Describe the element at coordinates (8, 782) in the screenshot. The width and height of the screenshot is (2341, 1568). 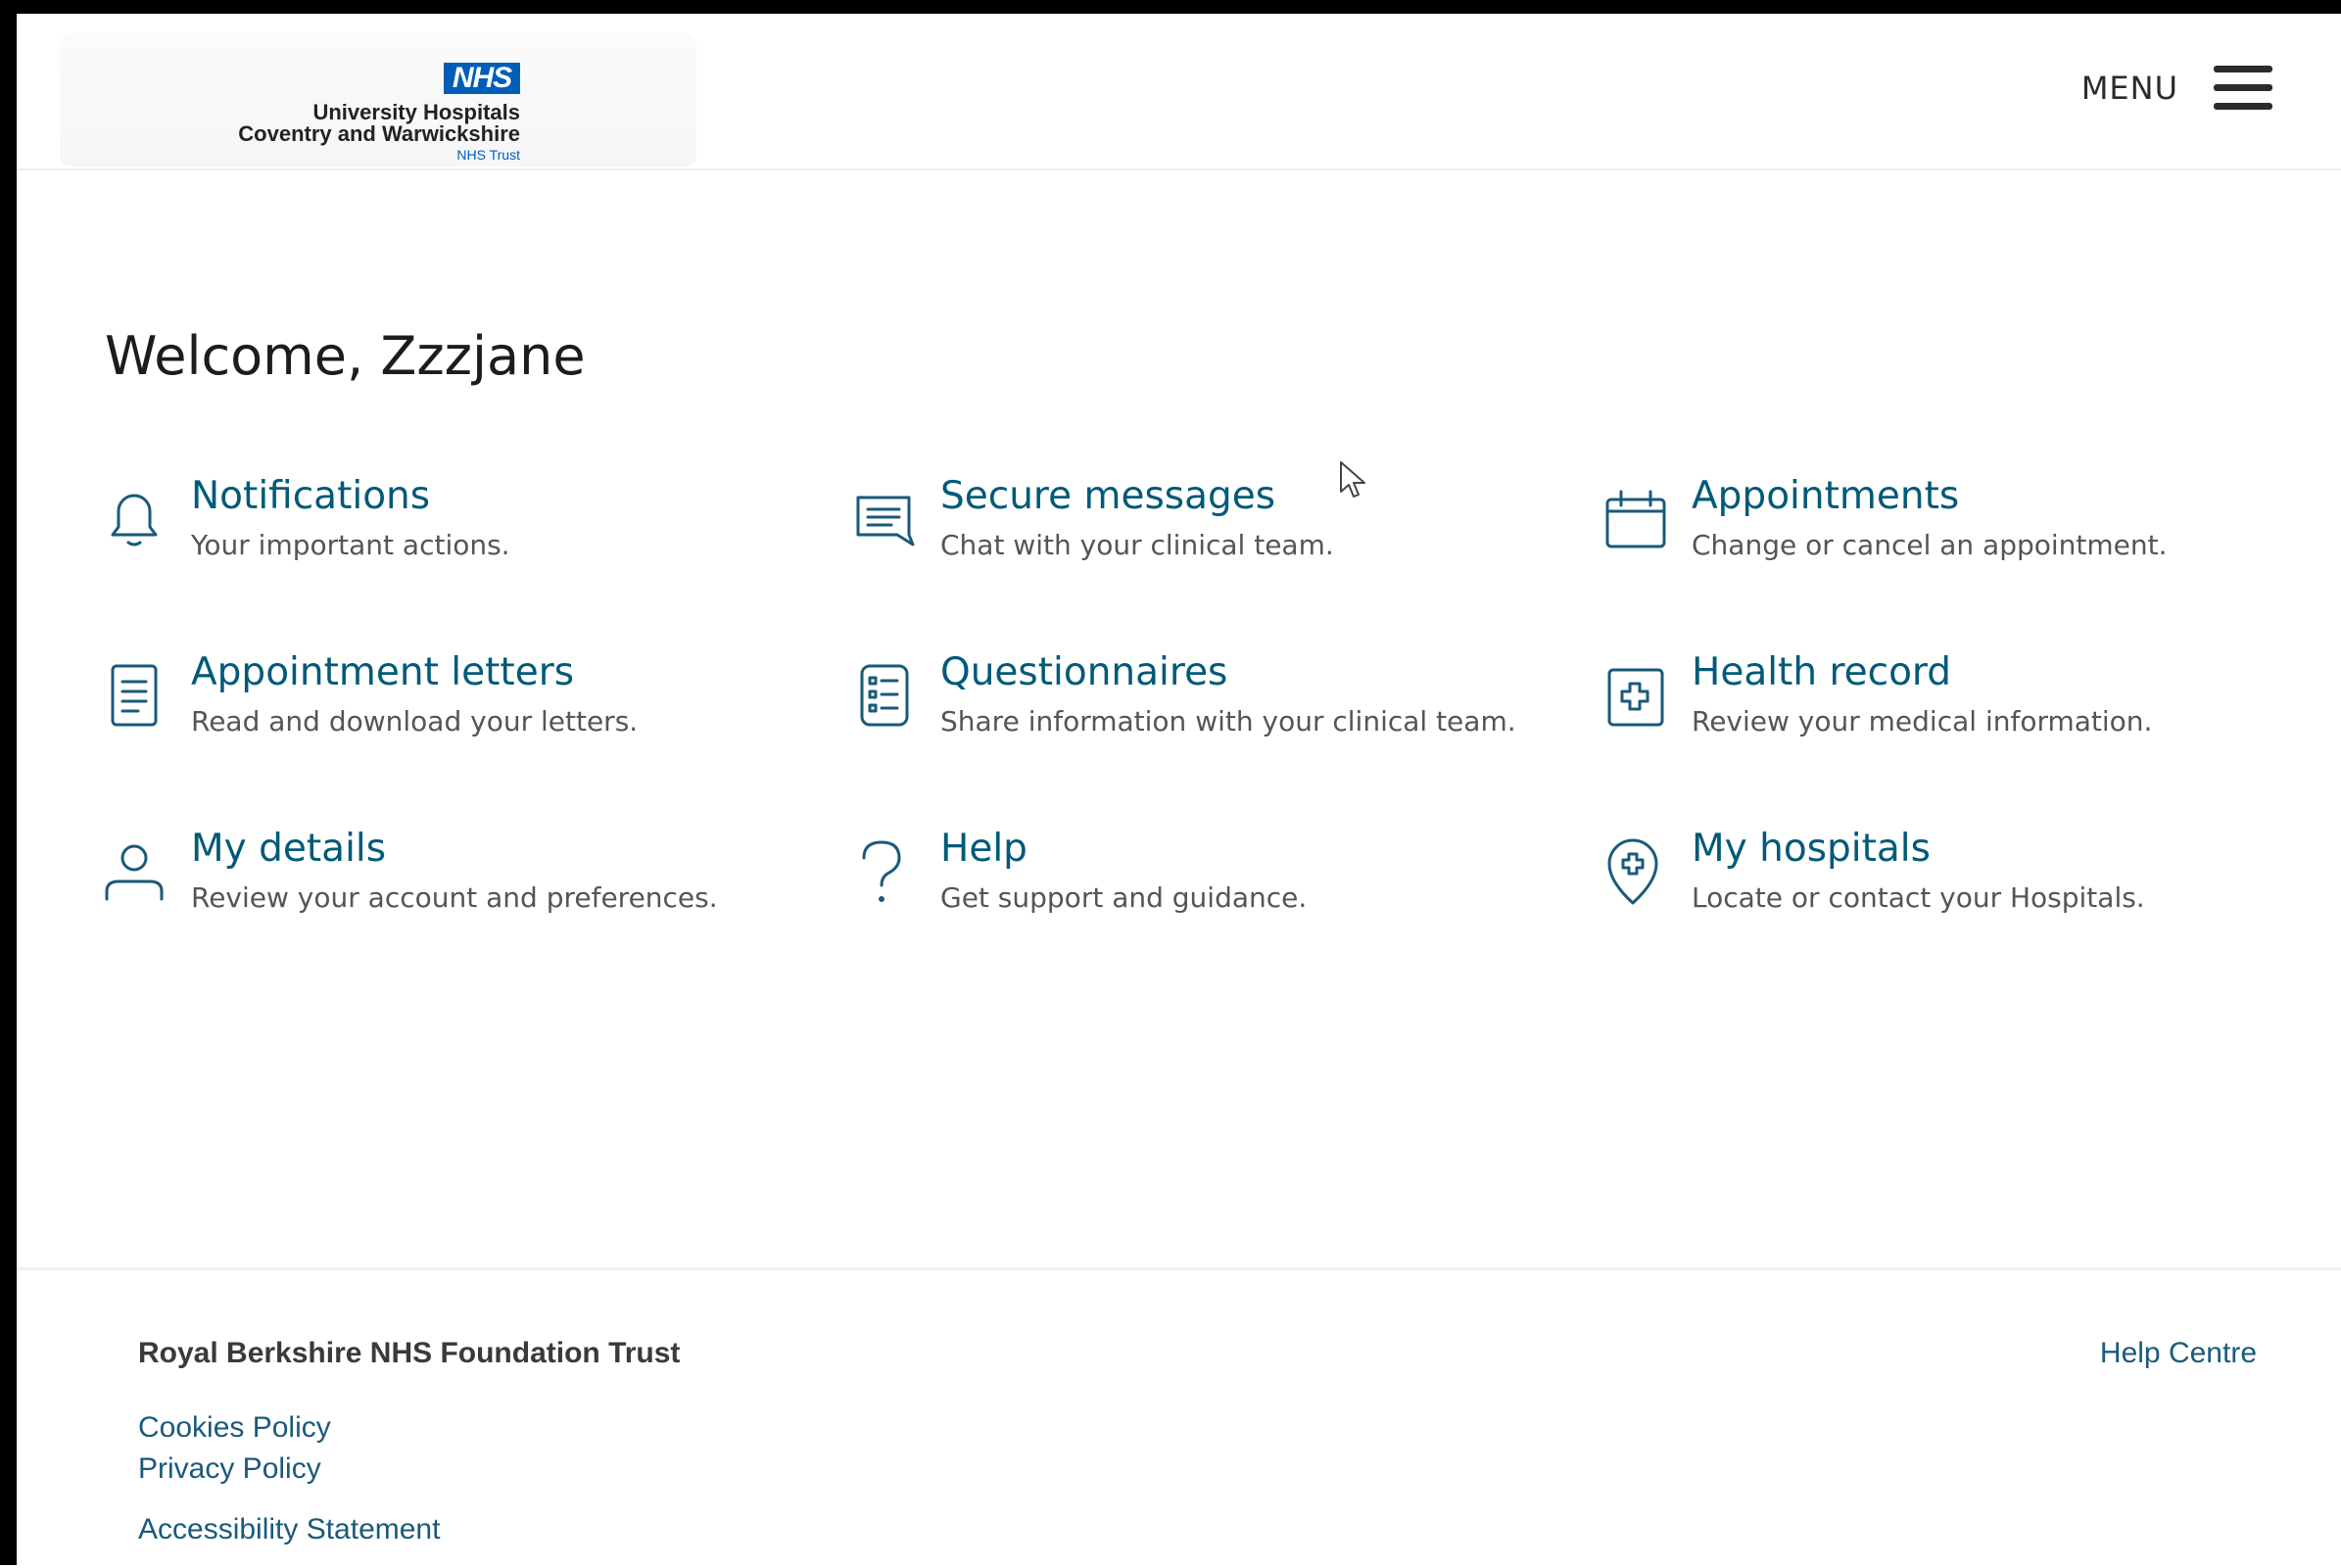
I see `screen-frame-left` at that location.